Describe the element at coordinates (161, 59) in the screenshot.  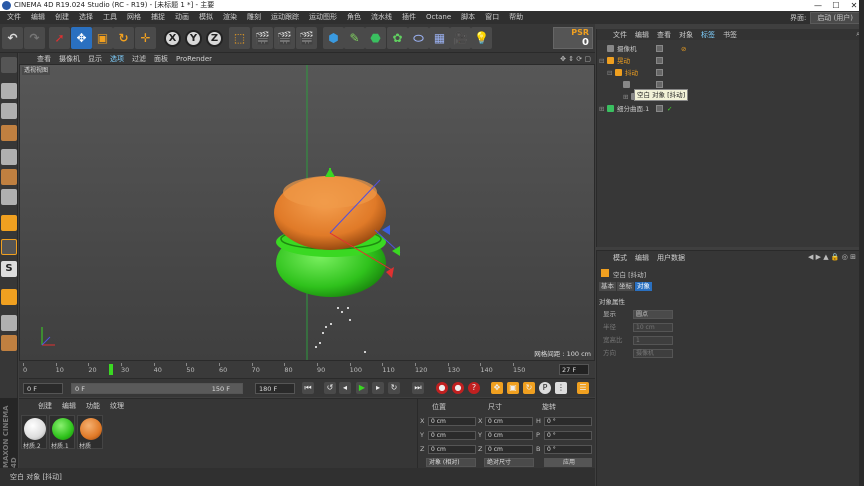
I see `viewport-menu-panel: 面板` at that location.